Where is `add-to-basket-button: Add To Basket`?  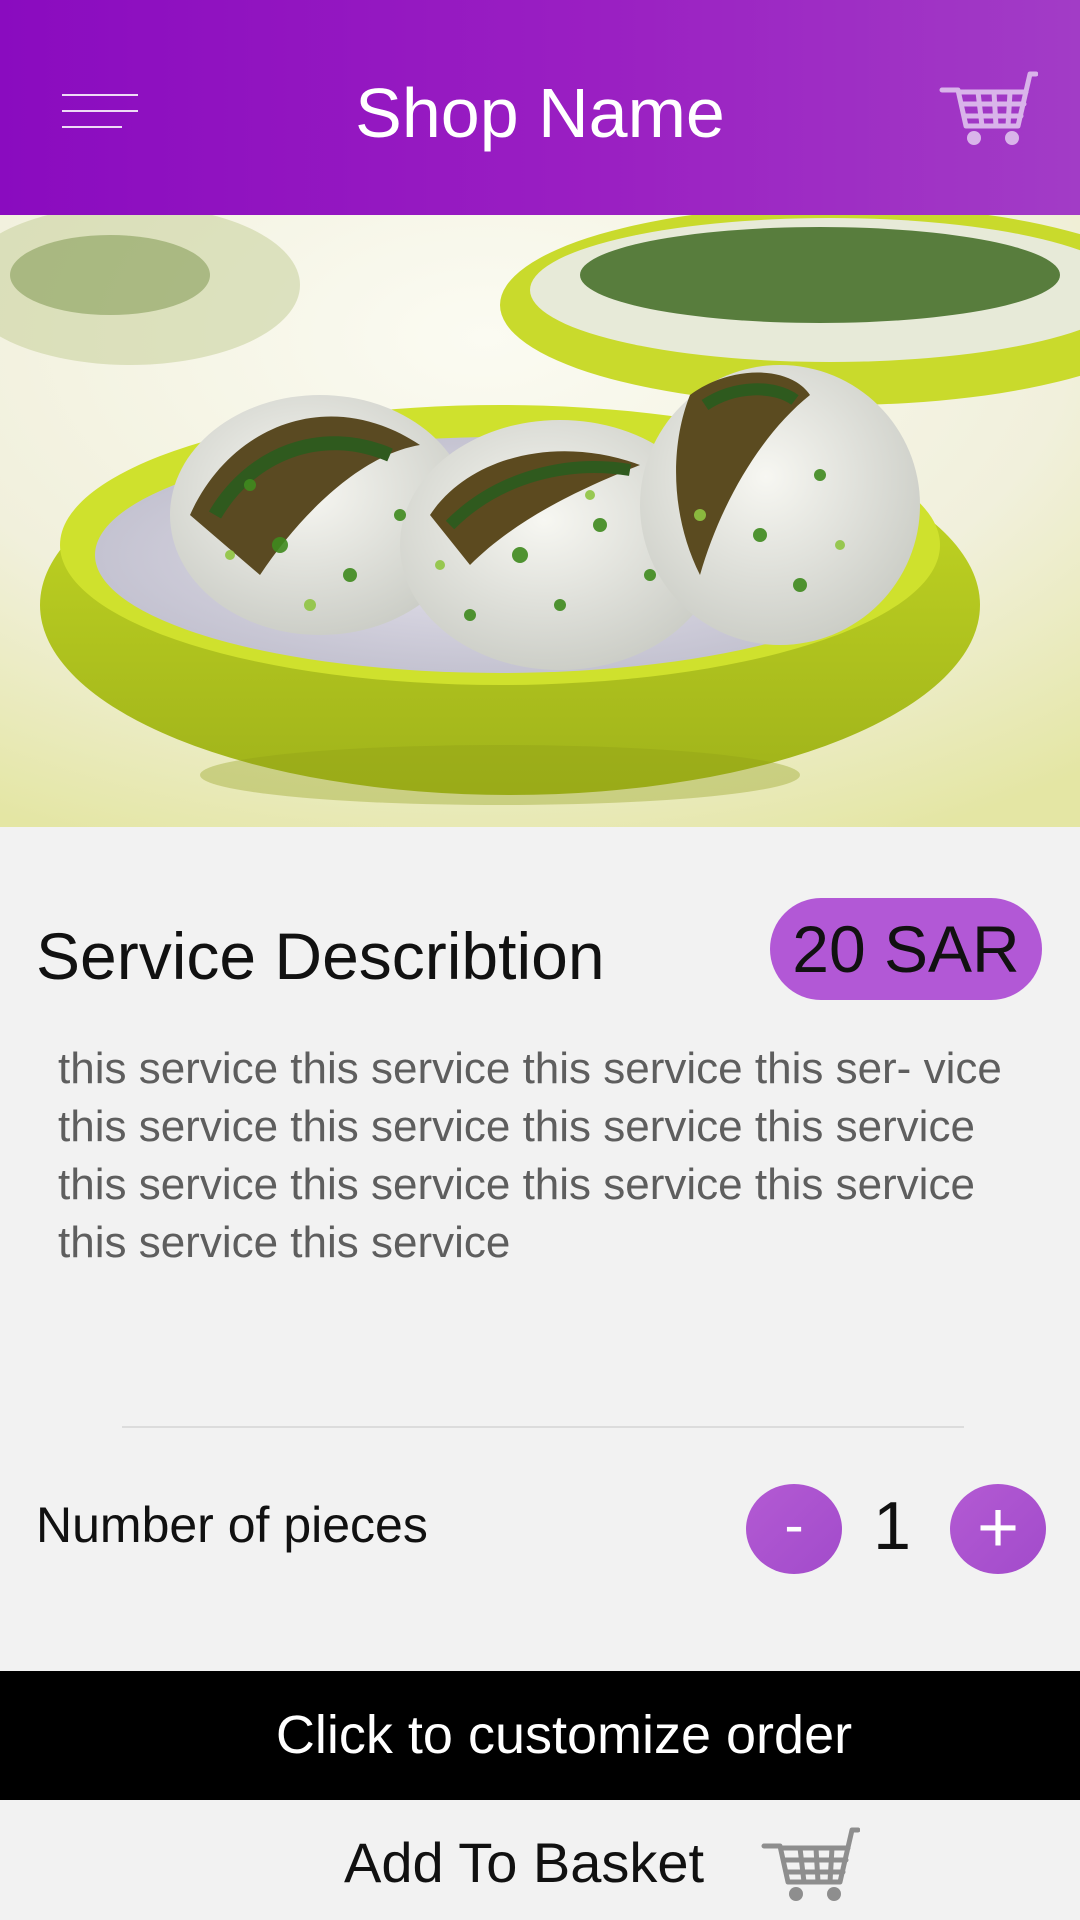 add-to-basket-button: Add To Basket is located at coordinates (540, 1860).